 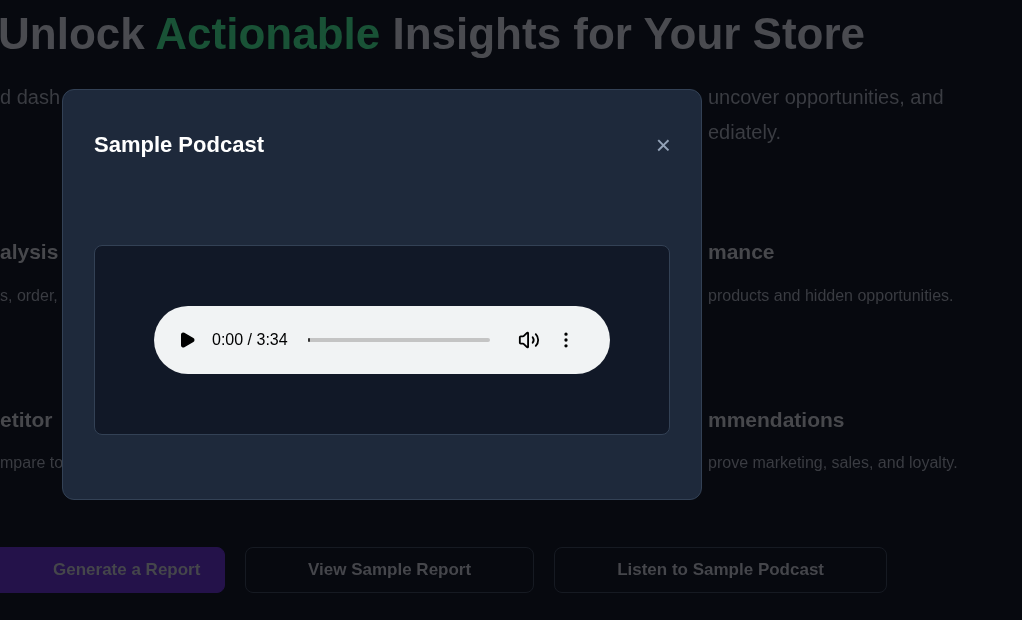 What do you see at coordinates (398, 340) in the screenshot?
I see `progress-track` at bounding box center [398, 340].